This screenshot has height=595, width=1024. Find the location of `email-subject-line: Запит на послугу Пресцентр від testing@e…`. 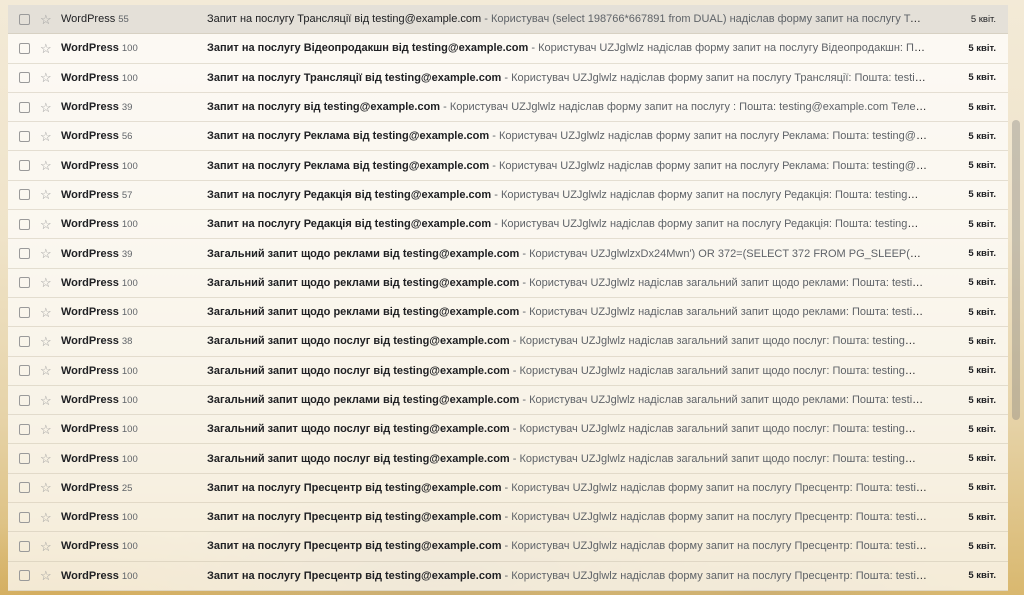

email-subject-line: Запит на послугу Пресцентр від testing@e… is located at coordinates (567, 576).